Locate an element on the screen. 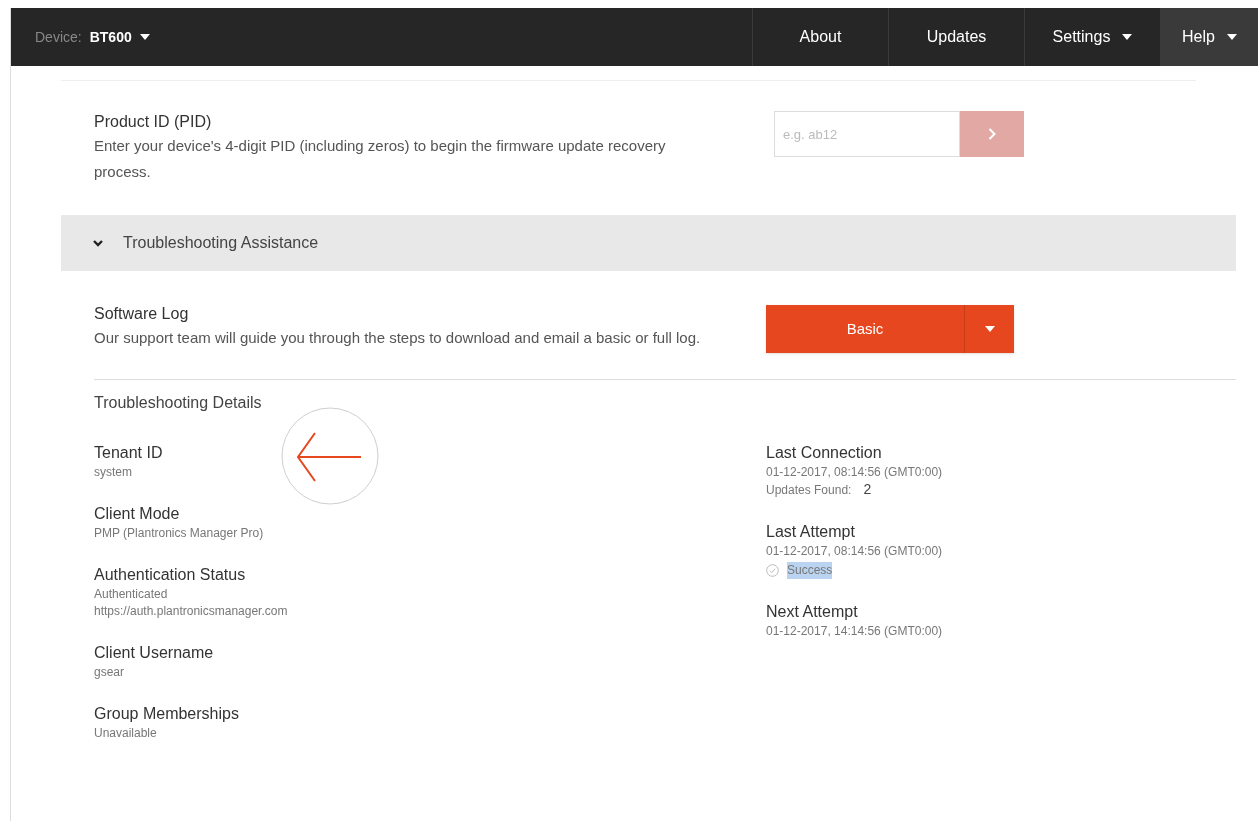 The width and height of the screenshot is (1258, 821). log-dropdown-button is located at coordinates (989, 329).